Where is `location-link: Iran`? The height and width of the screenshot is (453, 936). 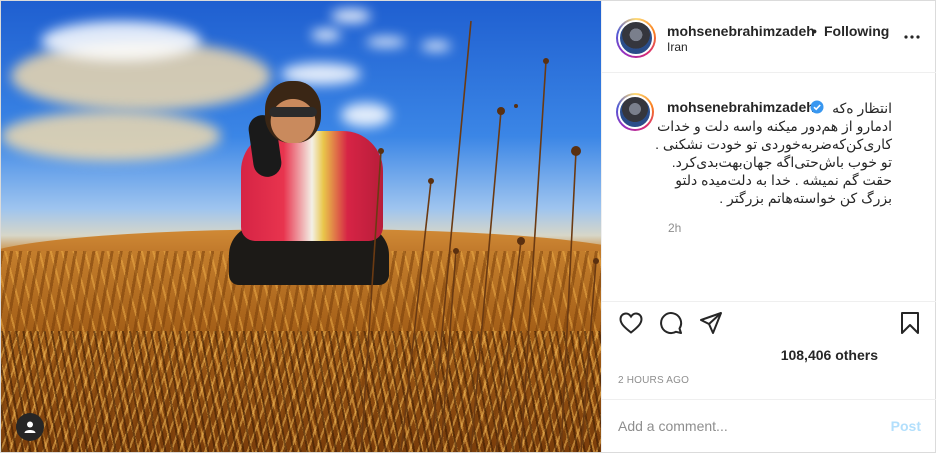 location-link: Iran is located at coordinates (677, 47).